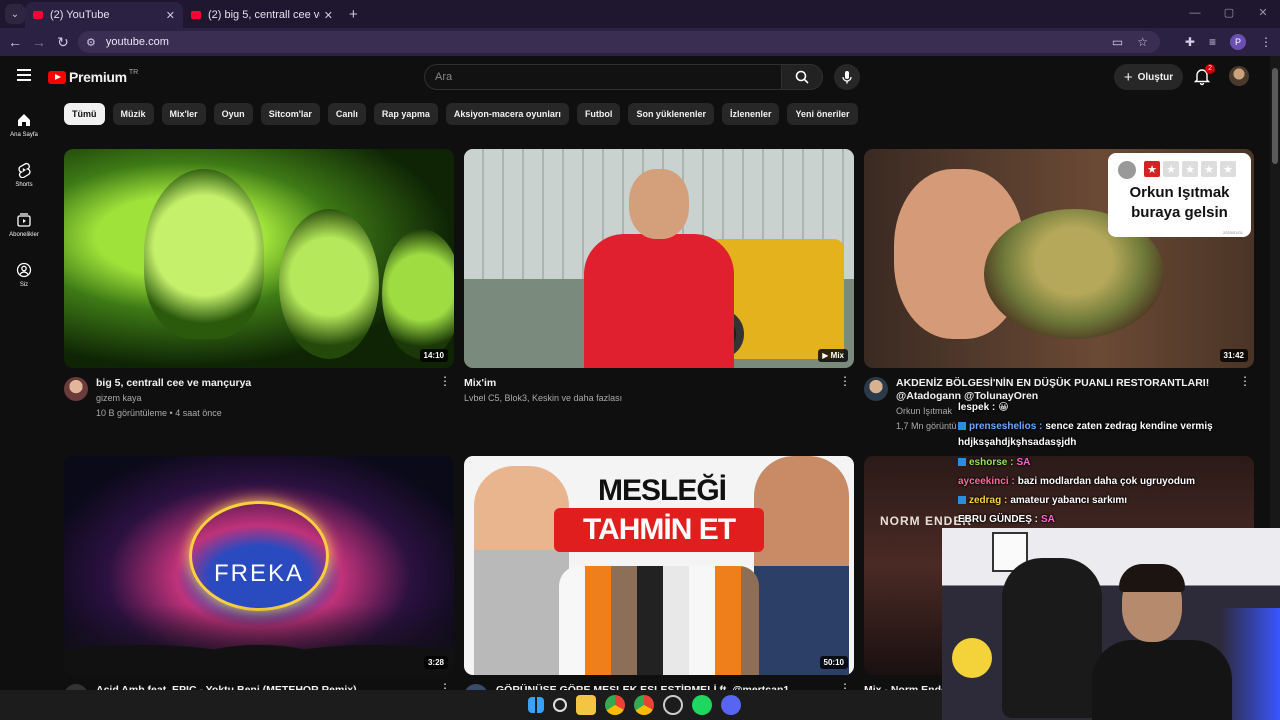 Image resolution: width=1280 pixels, height=720 pixels. I want to click on chat-text: amateur yabancı sarkımı, so click(1069, 500).